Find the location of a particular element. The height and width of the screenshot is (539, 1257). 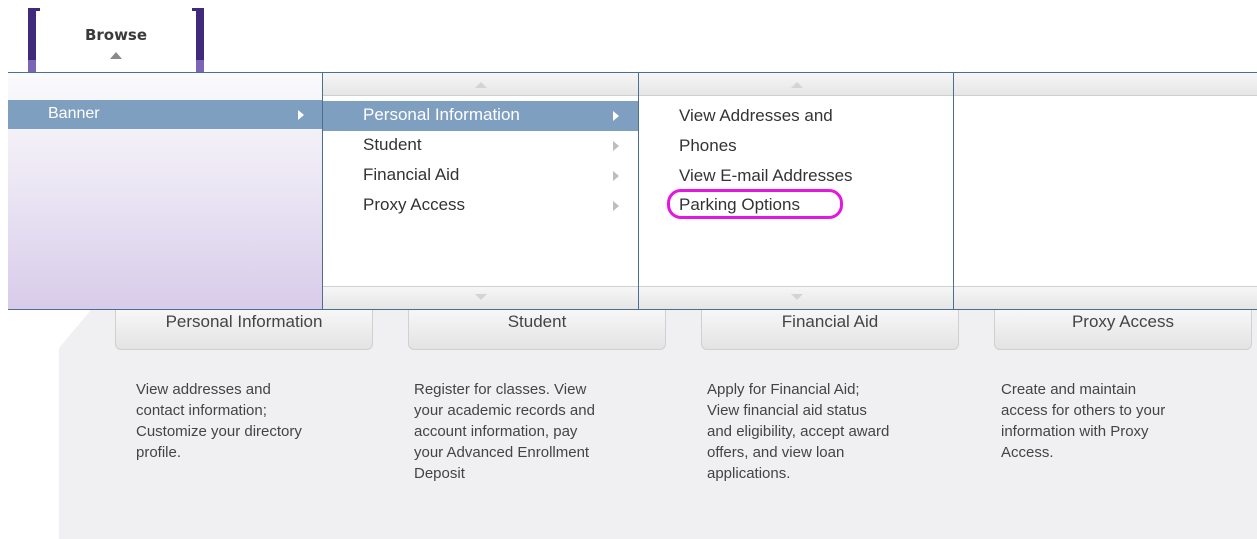

menu-item-proxy-access: Proxy Access is located at coordinates (480, 206).